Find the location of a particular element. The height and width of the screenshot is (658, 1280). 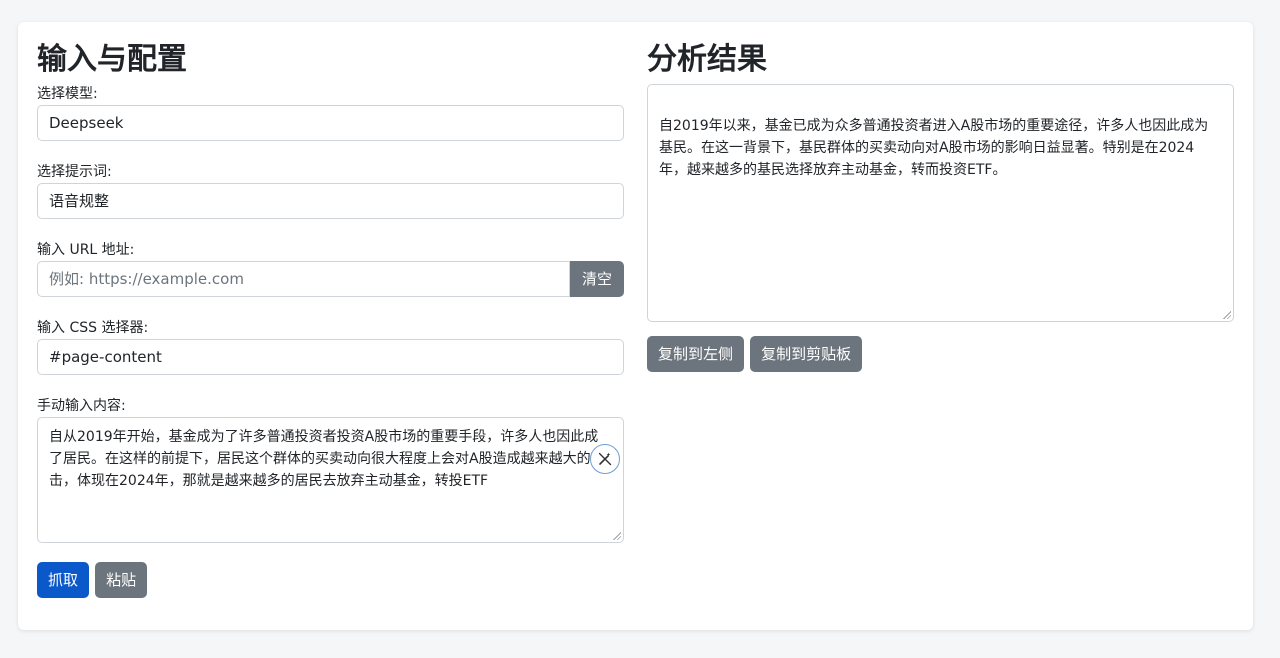

css-selector-group: 输入 CSS 选择器: #page-content is located at coordinates (330, 346).